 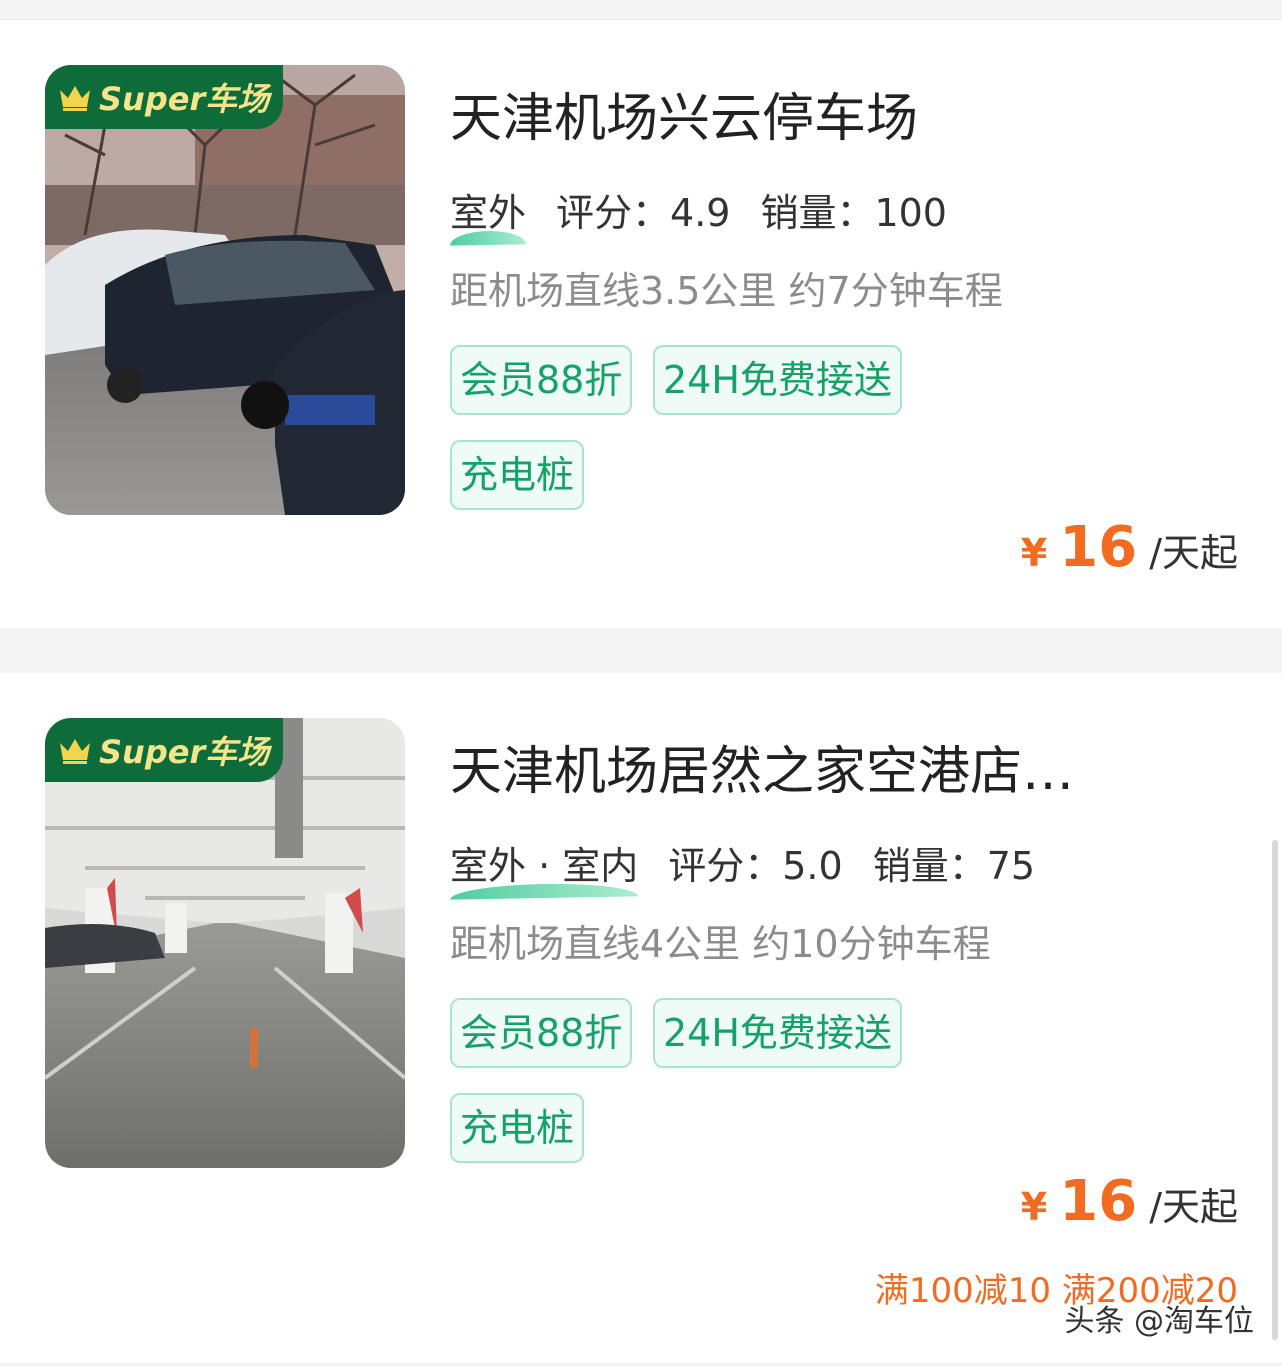 I want to click on lot-type-label: 室外 · 室内, so click(x=544, y=866).